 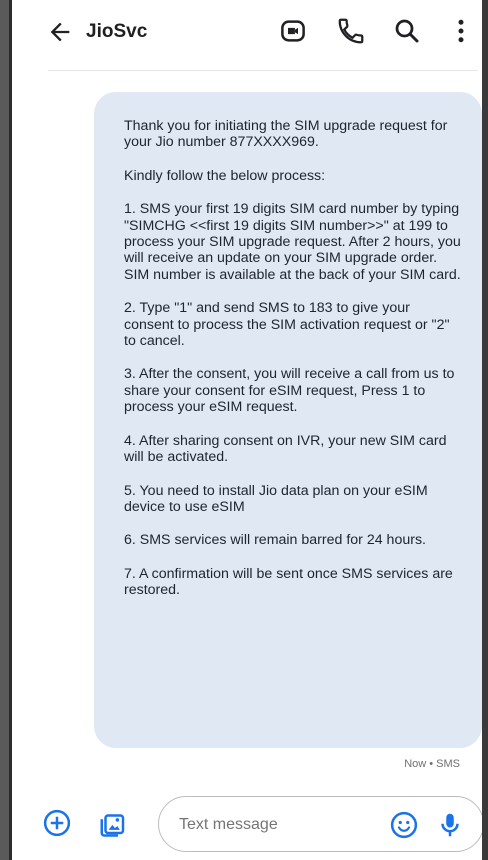 What do you see at coordinates (485, 430) in the screenshot?
I see `window-edge` at bounding box center [485, 430].